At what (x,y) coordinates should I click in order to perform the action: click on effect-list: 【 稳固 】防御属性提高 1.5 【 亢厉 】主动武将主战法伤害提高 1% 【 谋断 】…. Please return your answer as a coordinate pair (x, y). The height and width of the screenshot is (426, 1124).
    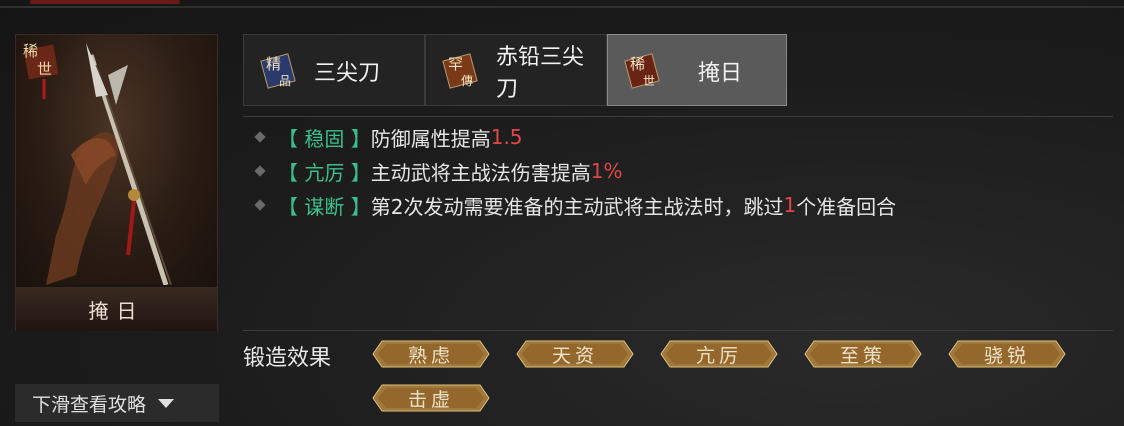
    Looking at the image, I should click on (572, 171).